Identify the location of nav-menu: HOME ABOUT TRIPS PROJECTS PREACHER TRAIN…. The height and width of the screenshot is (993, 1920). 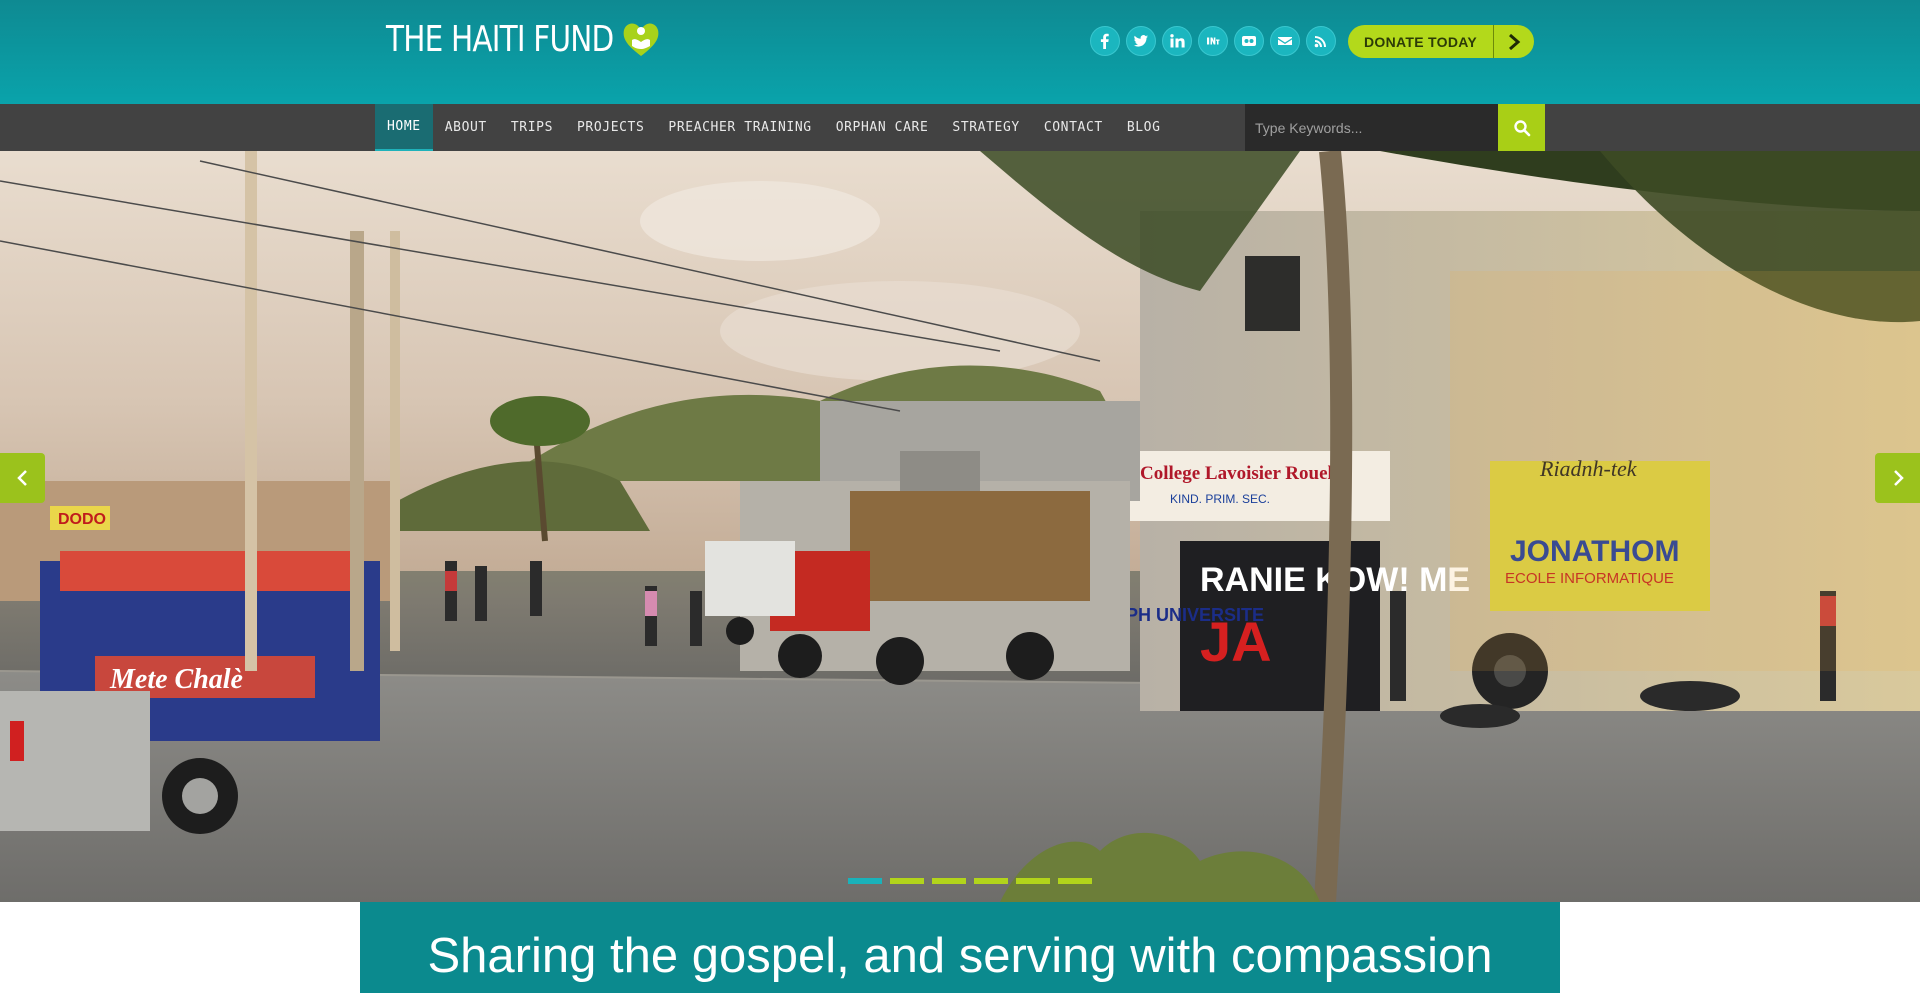
(774, 127).